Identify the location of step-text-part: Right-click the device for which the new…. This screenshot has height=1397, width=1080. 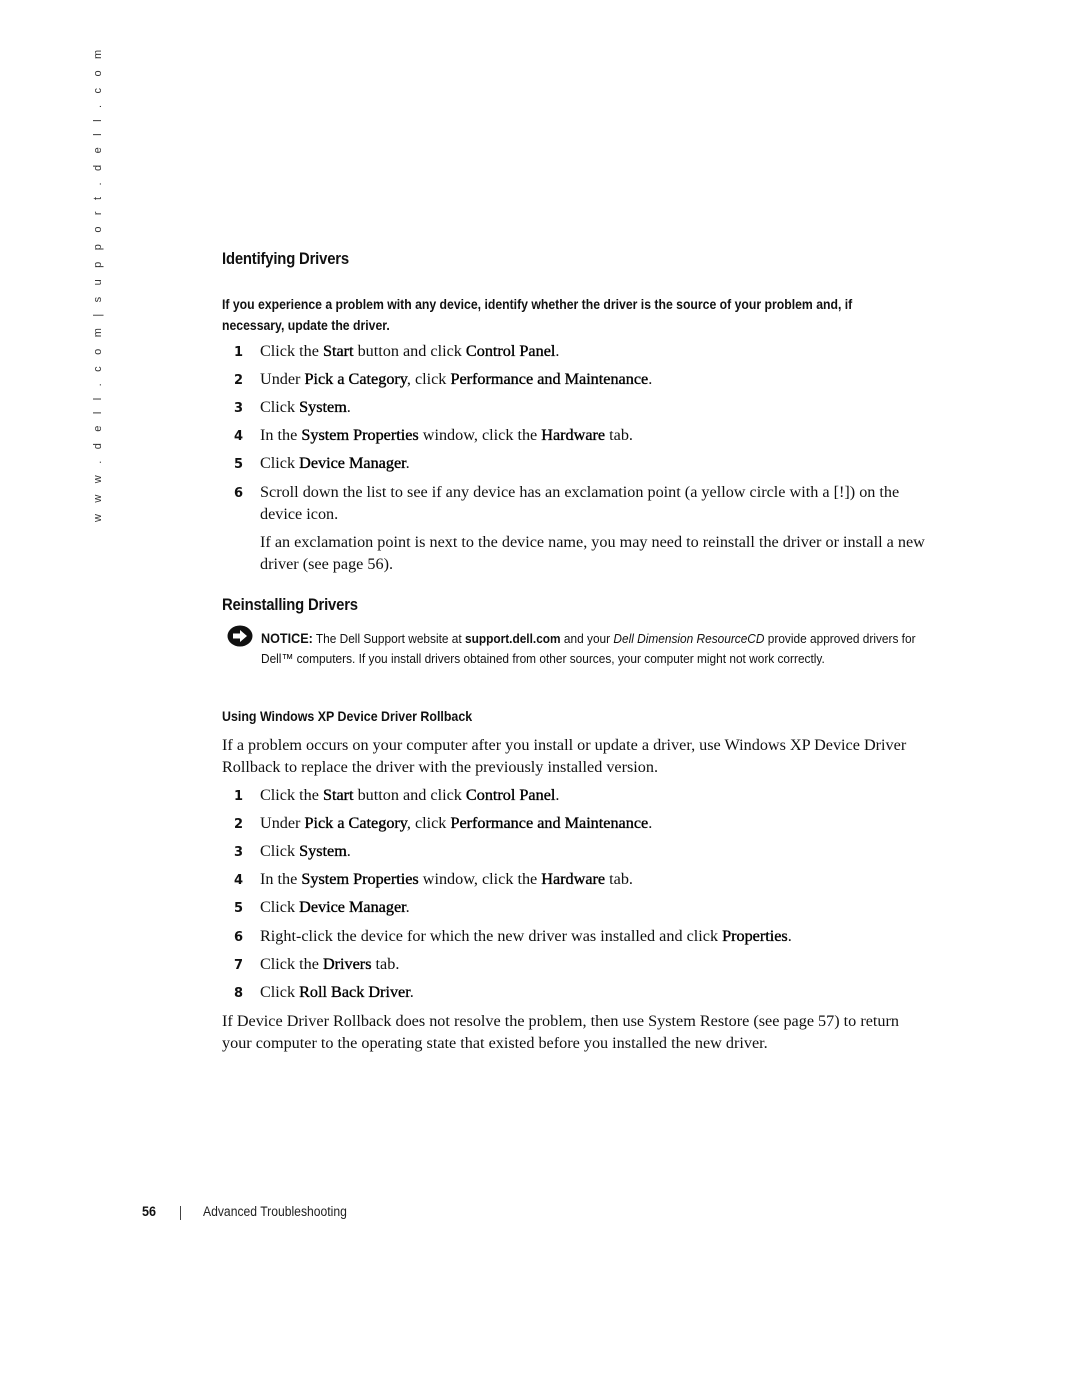
(491, 936).